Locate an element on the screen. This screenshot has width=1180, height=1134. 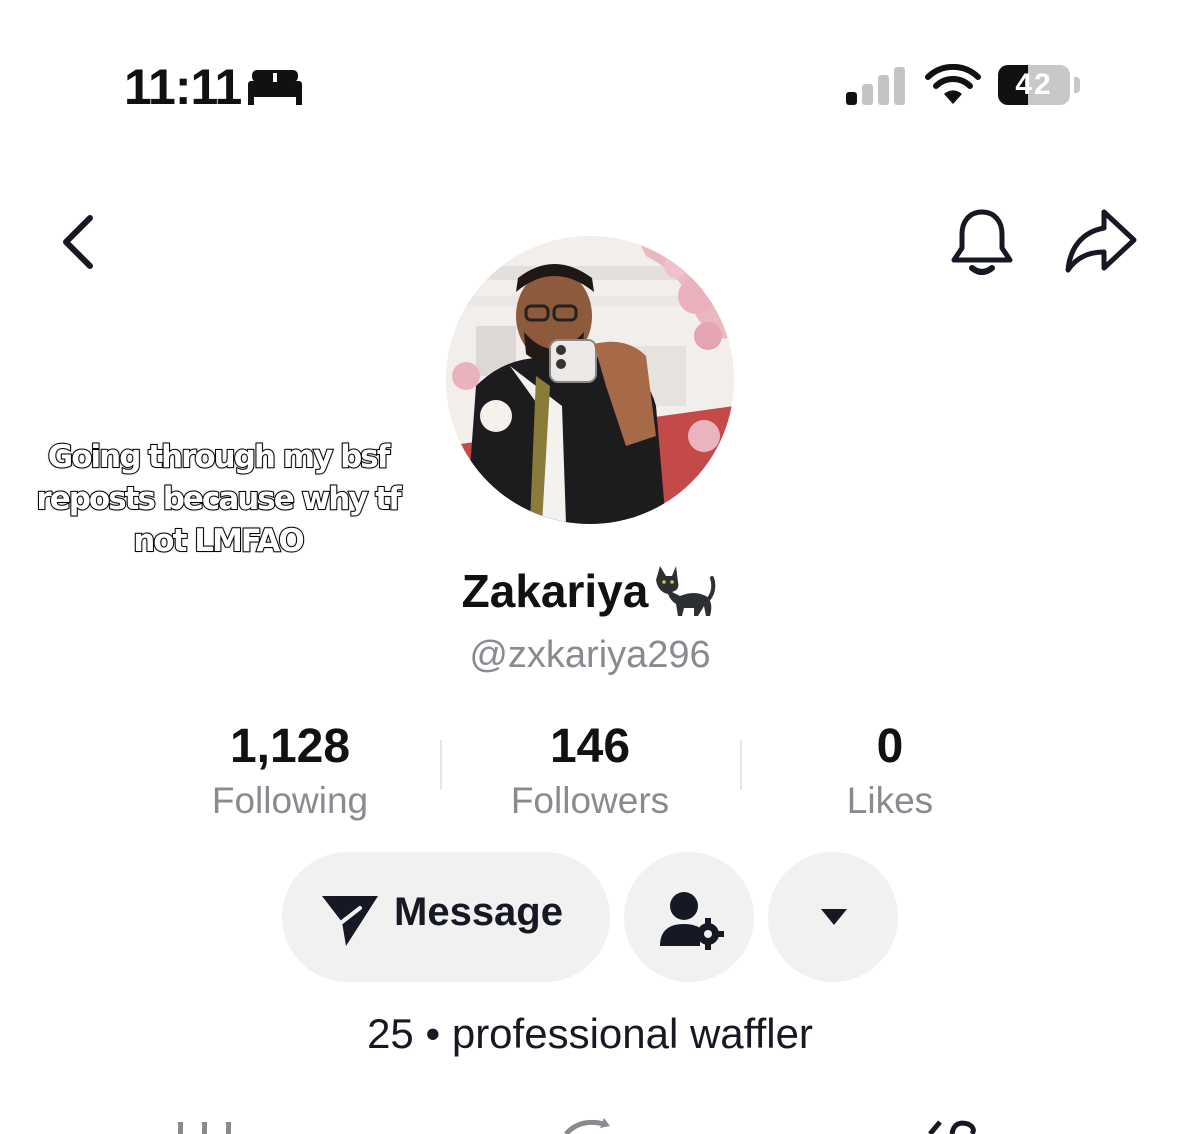
cellular-signal-icon is located at coordinates (875, 86).